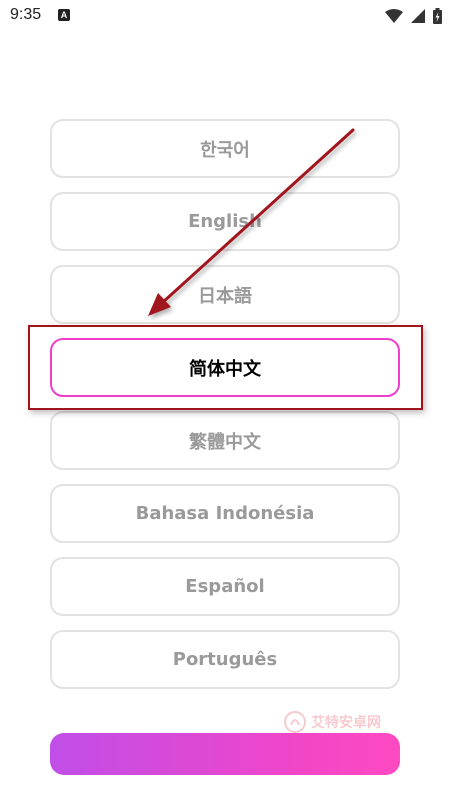 This screenshot has height=800, width=450. I want to click on language-label: 繁體中文, so click(225, 442).